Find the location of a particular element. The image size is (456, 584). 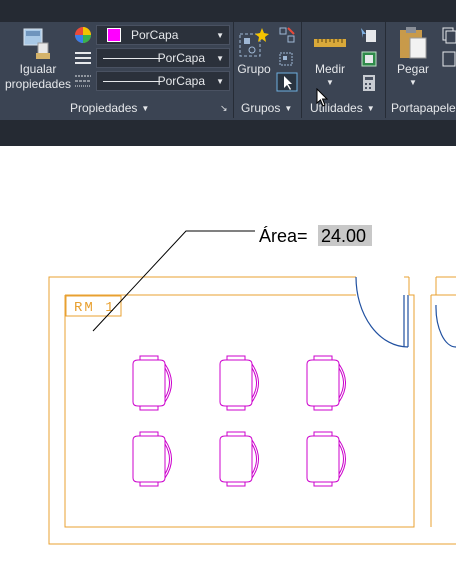

door is located at coordinates (405, 312).